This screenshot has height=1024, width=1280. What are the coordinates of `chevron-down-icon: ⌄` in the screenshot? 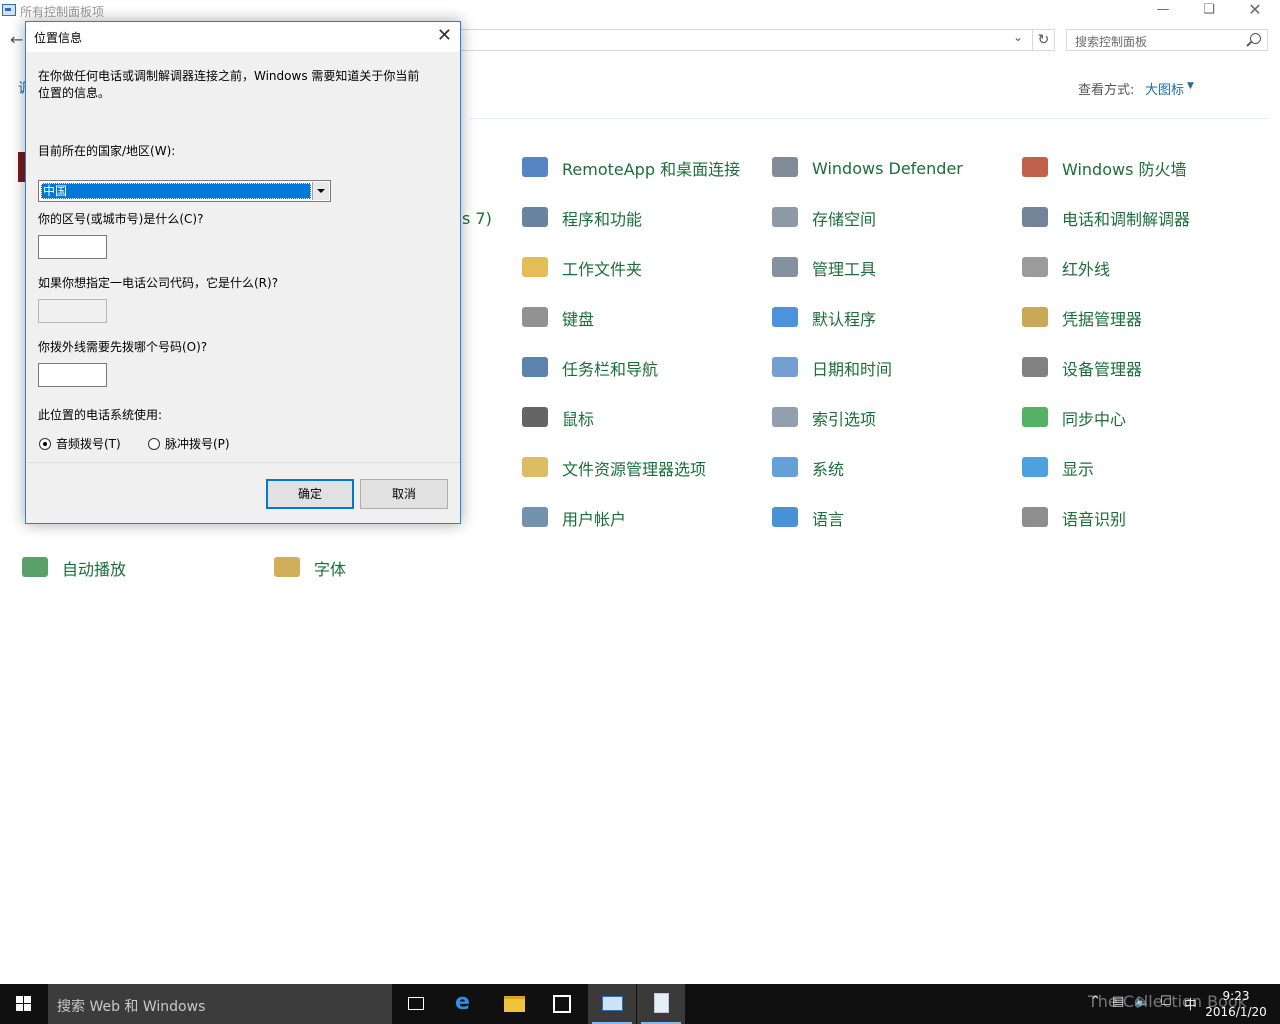 It's located at (1018, 37).